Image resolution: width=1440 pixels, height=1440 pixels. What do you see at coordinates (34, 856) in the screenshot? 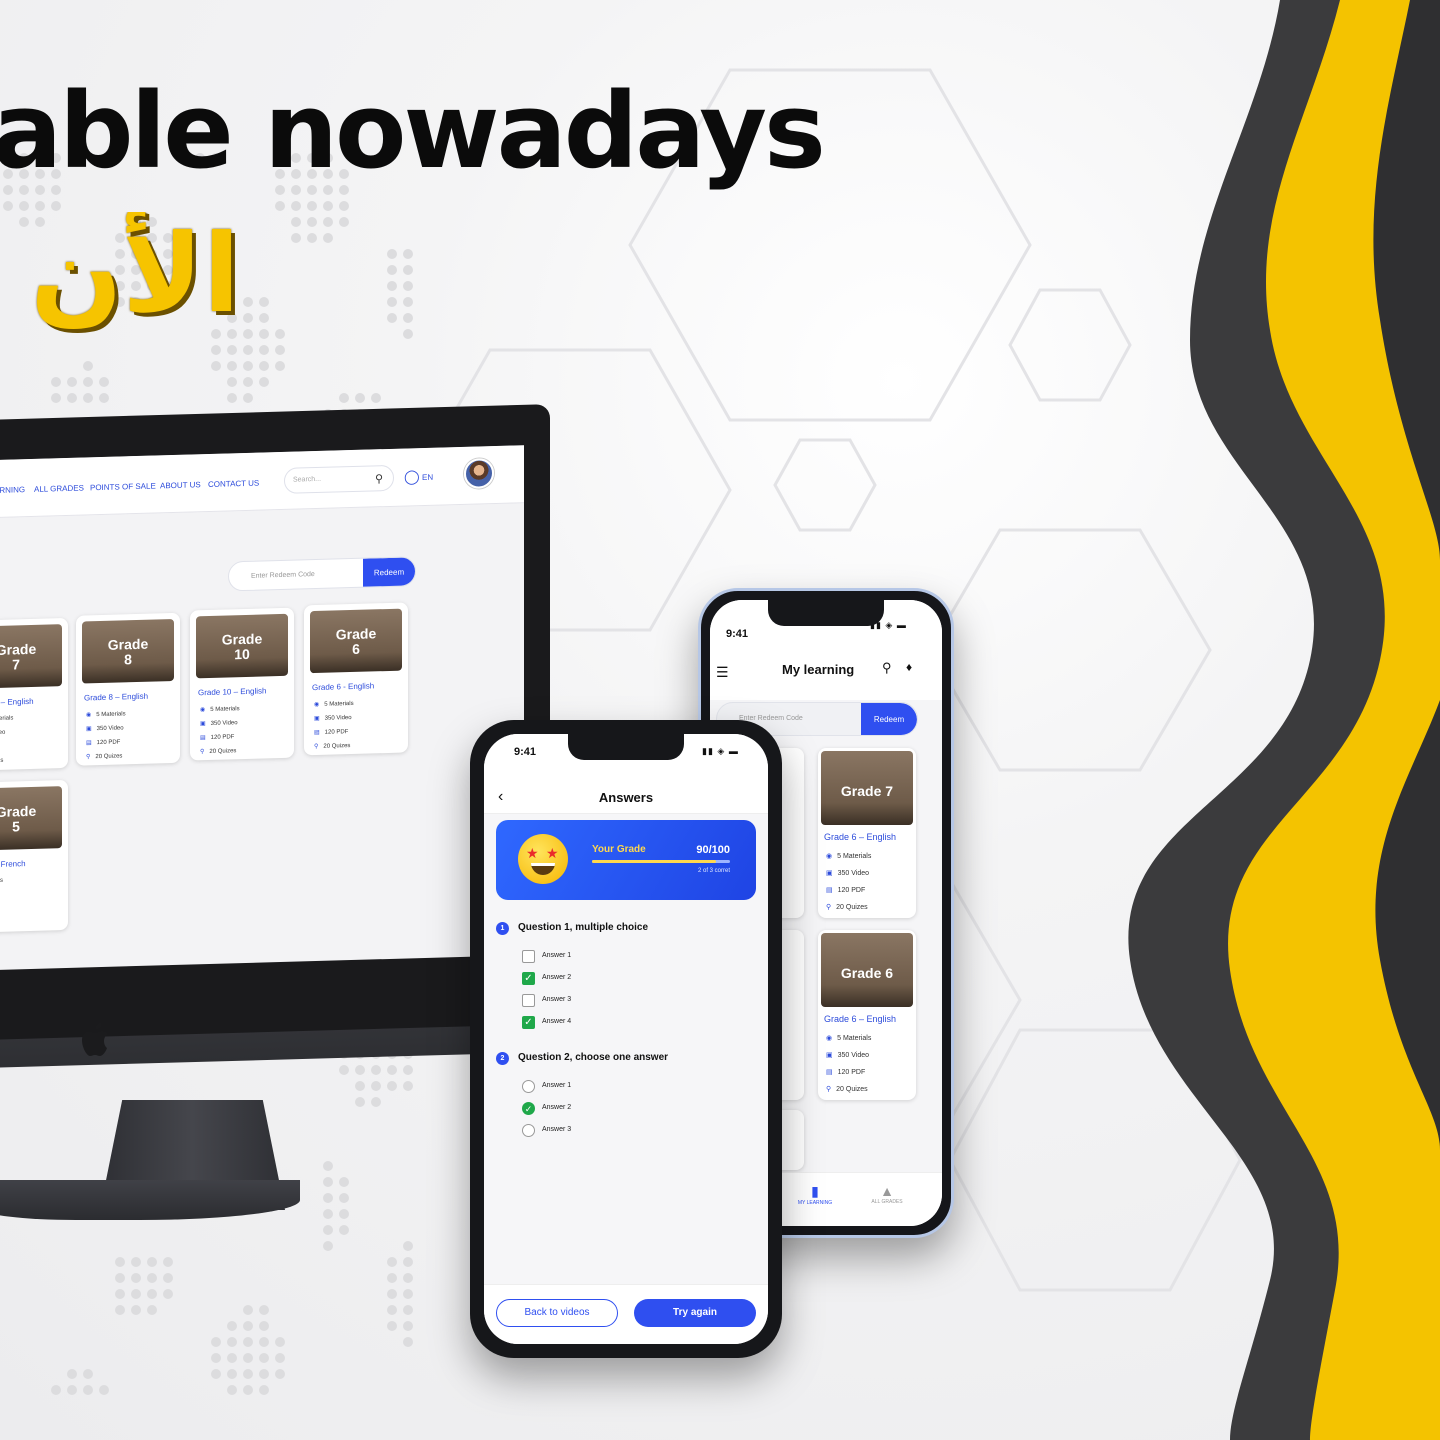
I see `grade-card: Grade 5 – French ials o s` at bounding box center [34, 856].